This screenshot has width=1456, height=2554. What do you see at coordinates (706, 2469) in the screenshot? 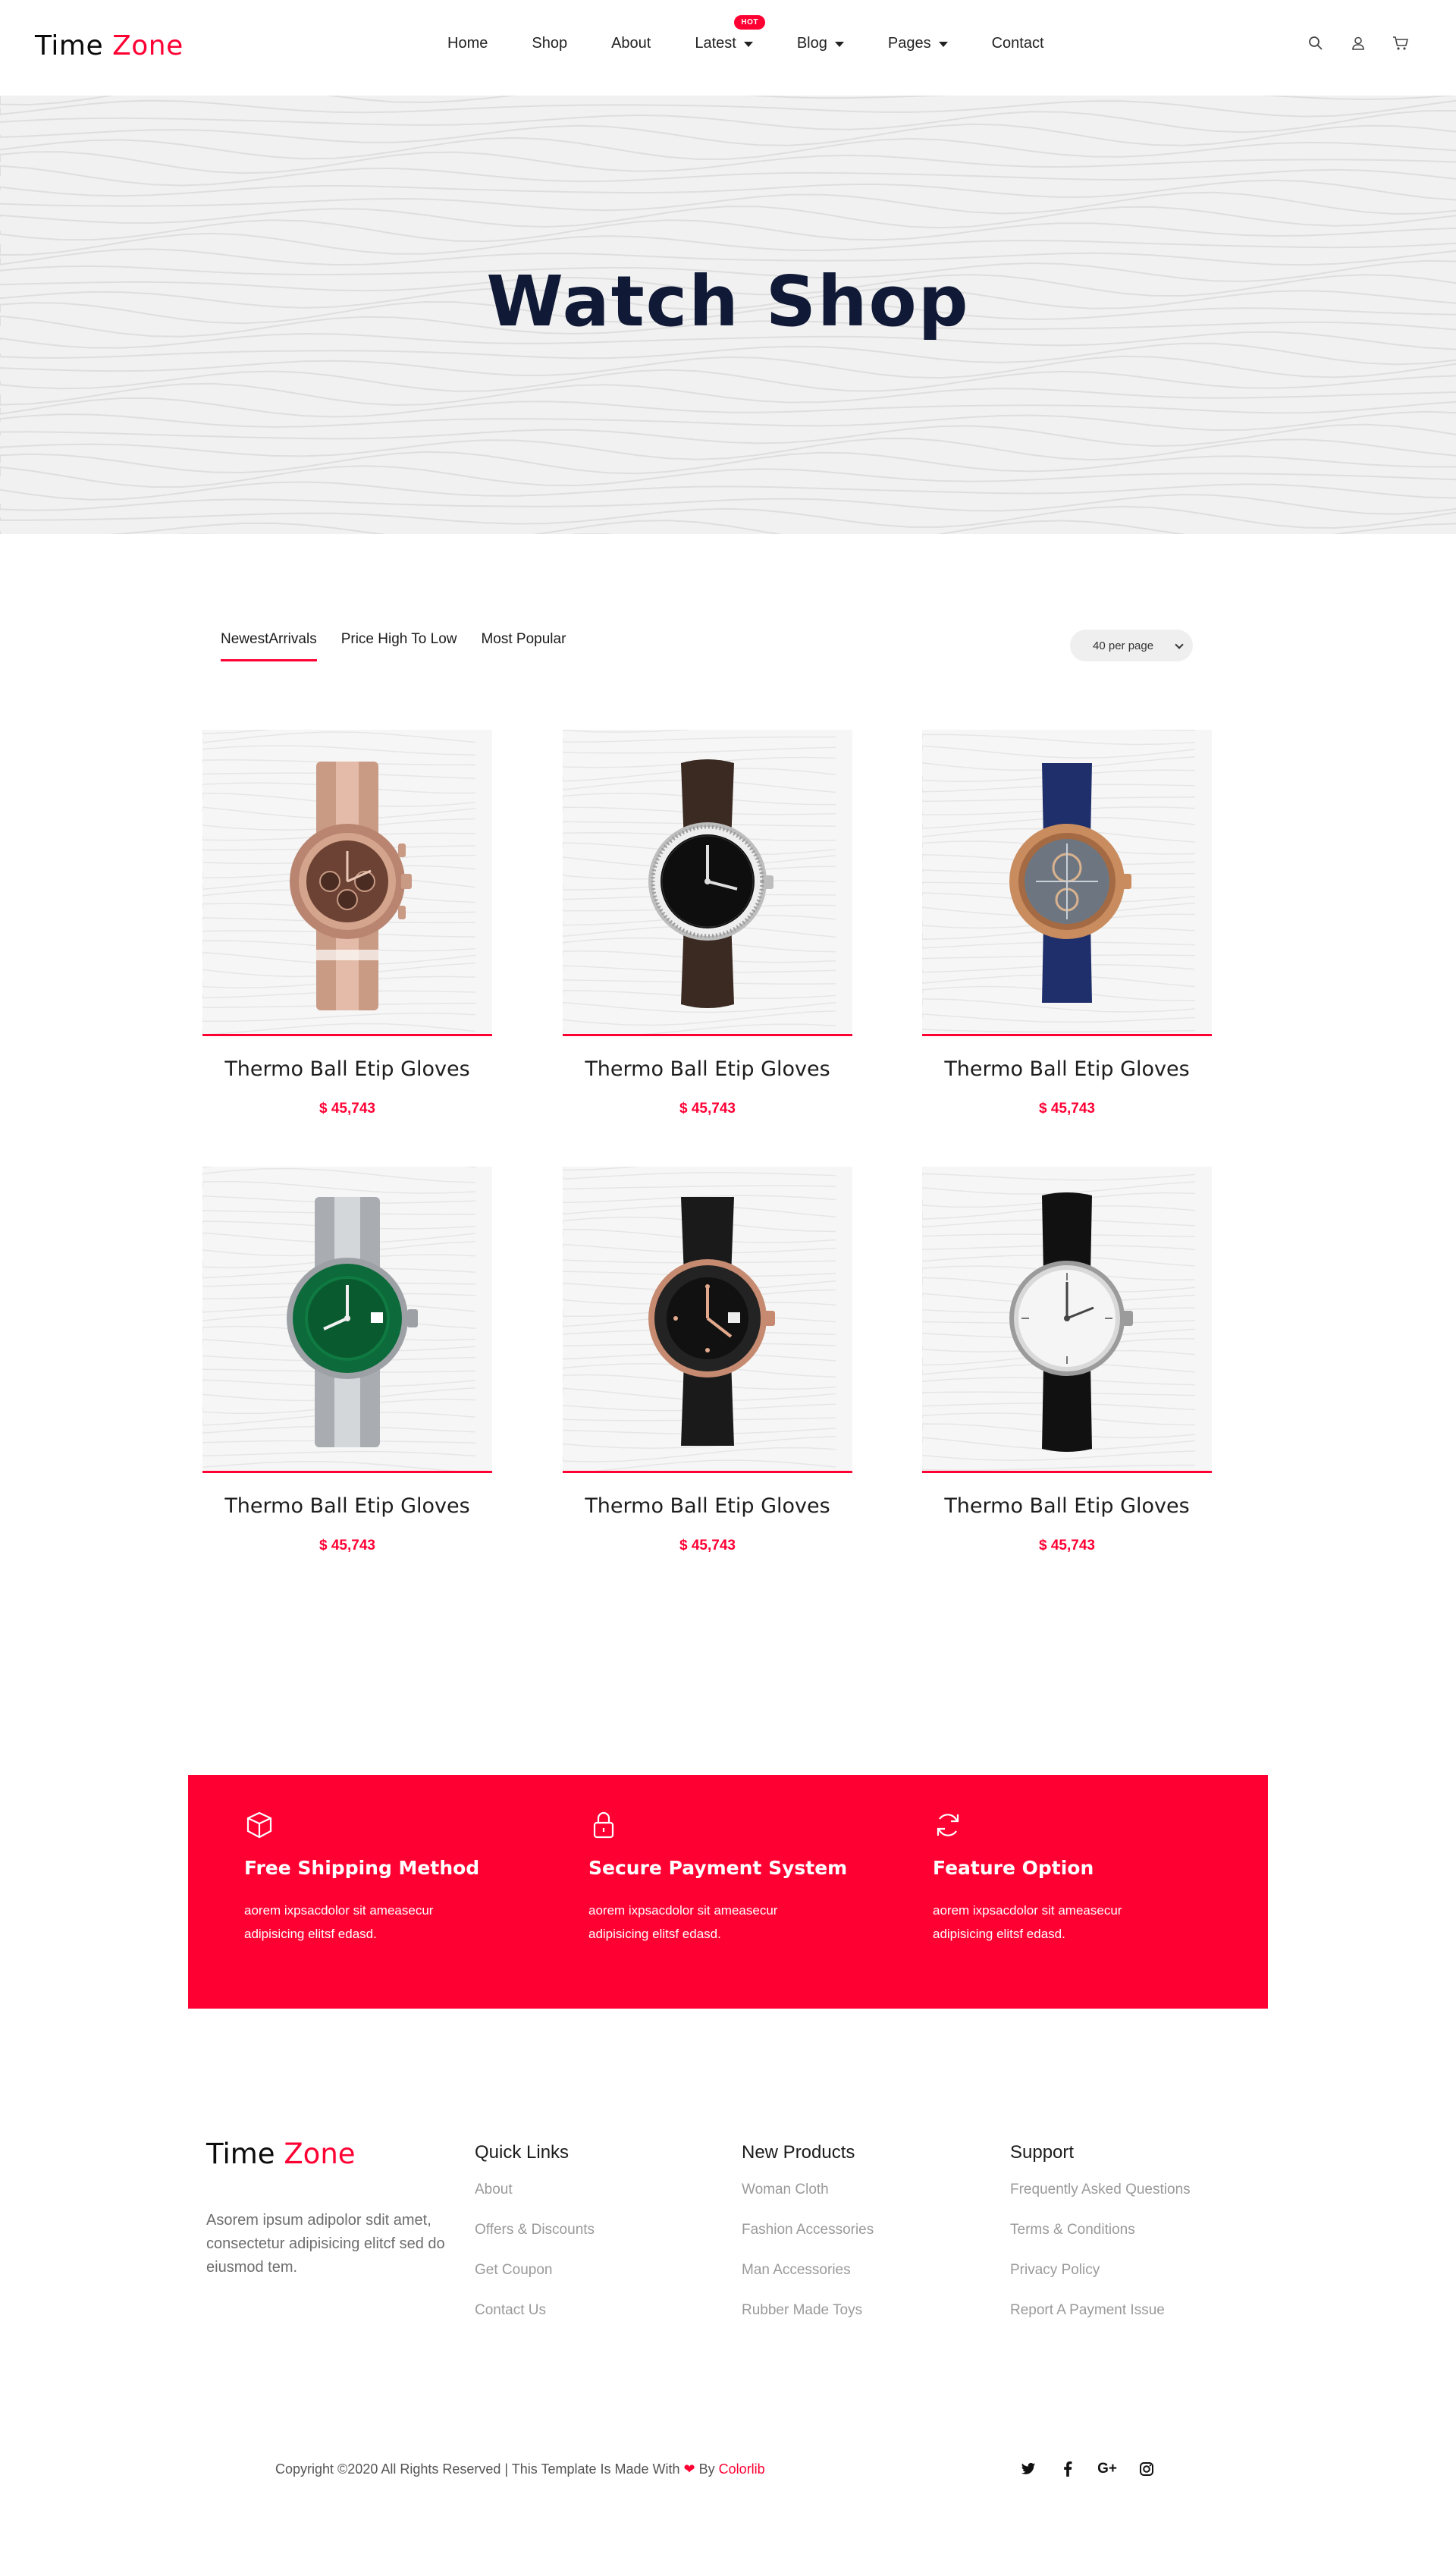
I see `copyright-by: By` at bounding box center [706, 2469].